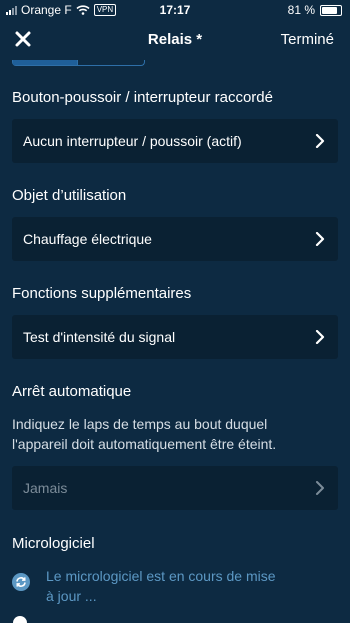 The width and height of the screenshot is (350, 623). Describe the element at coordinates (53, 543) in the screenshot. I see `section-label-firmware: Micrologiciel` at that location.